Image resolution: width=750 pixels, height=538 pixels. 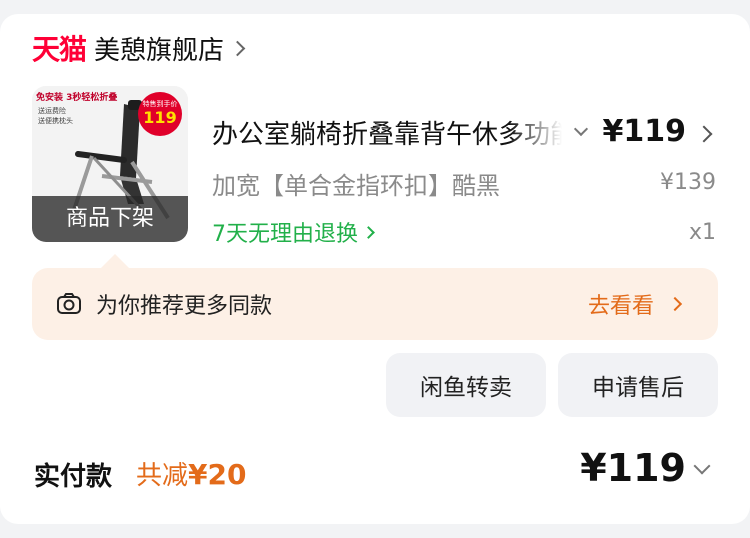 What do you see at coordinates (55, 121) in the screenshot?
I see `promo-line: 送便携枕头` at bounding box center [55, 121].